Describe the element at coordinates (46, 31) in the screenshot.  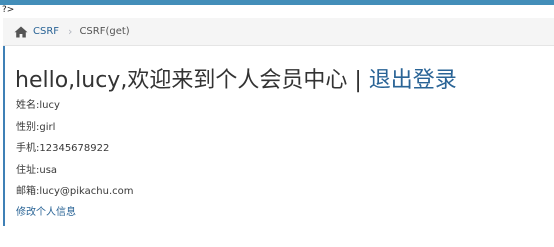
I see `breadcrumb-link-csrf: CSRF` at that location.